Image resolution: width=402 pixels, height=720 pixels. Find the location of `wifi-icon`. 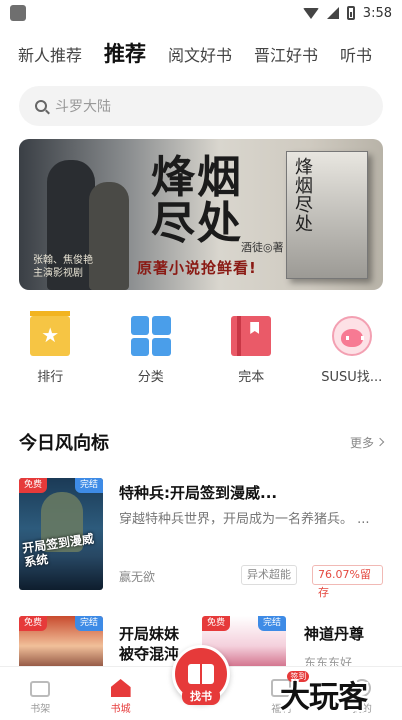

wifi-icon is located at coordinates (310, 13).